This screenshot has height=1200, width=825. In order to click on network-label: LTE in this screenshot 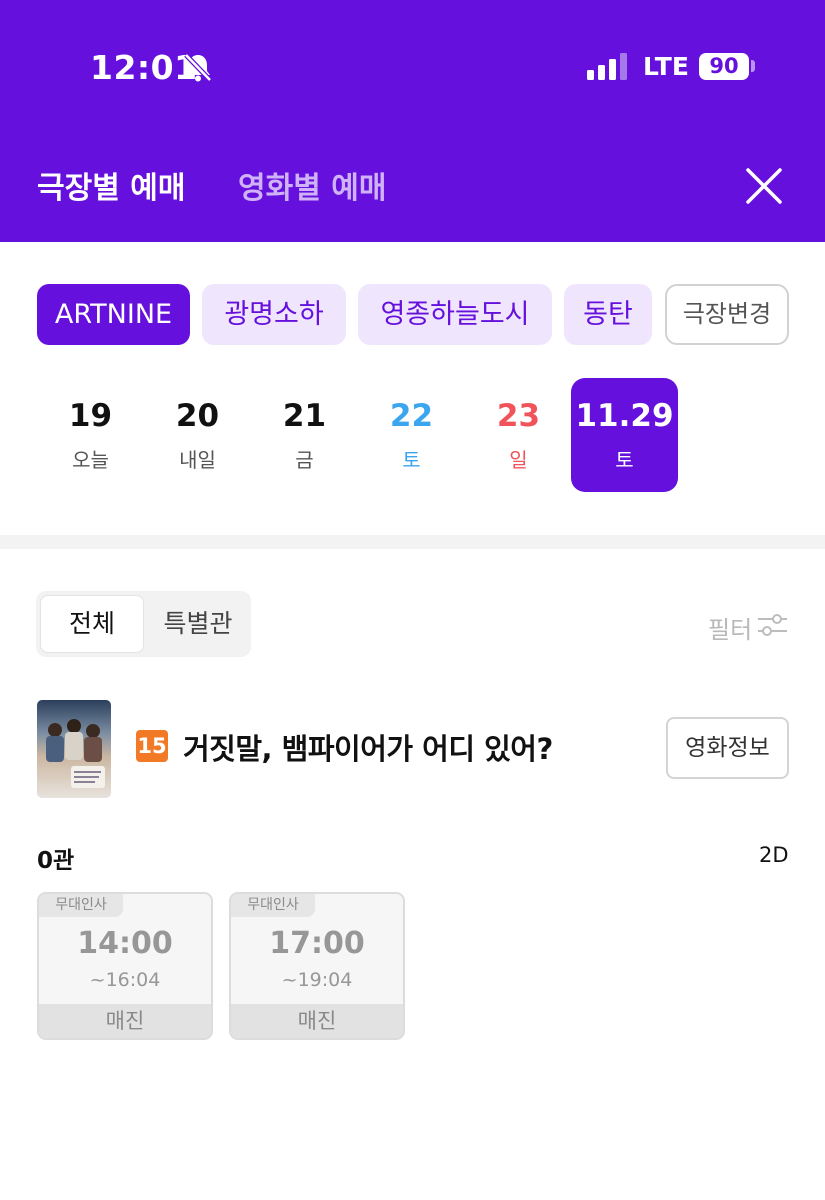, I will do `click(666, 66)`.